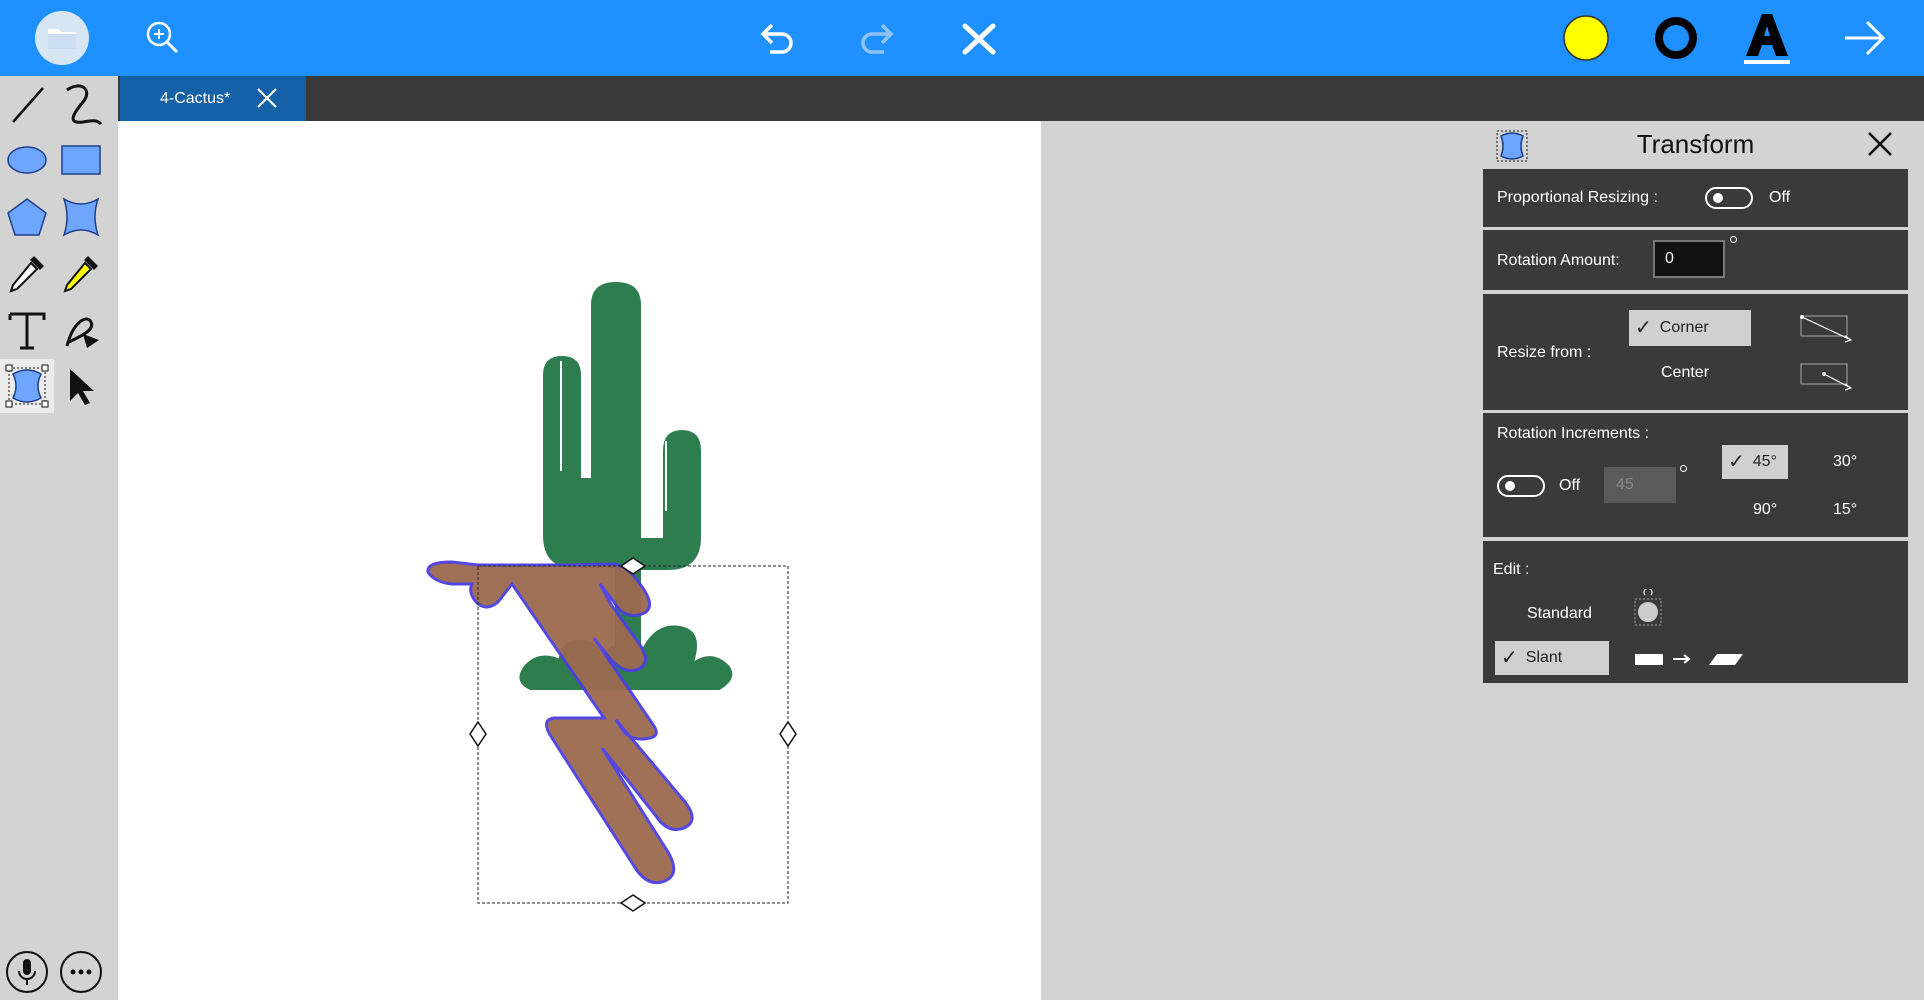 The height and width of the screenshot is (1000, 1924). I want to click on rotation-increments-state: Off, so click(1570, 485).